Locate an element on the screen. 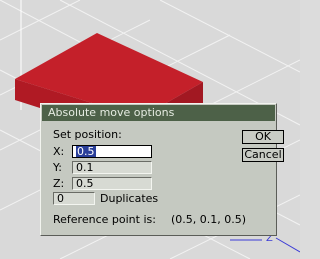 The width and height of the screenshot is (320, 259). cancel-button: Cancel is located at coordinates (263, 155).